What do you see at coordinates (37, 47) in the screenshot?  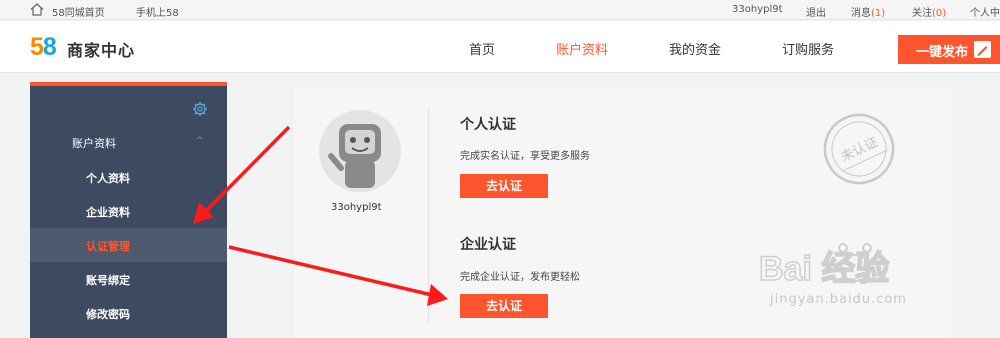 I see `logo-digit-5: 5` at bounding box center [37, 47].